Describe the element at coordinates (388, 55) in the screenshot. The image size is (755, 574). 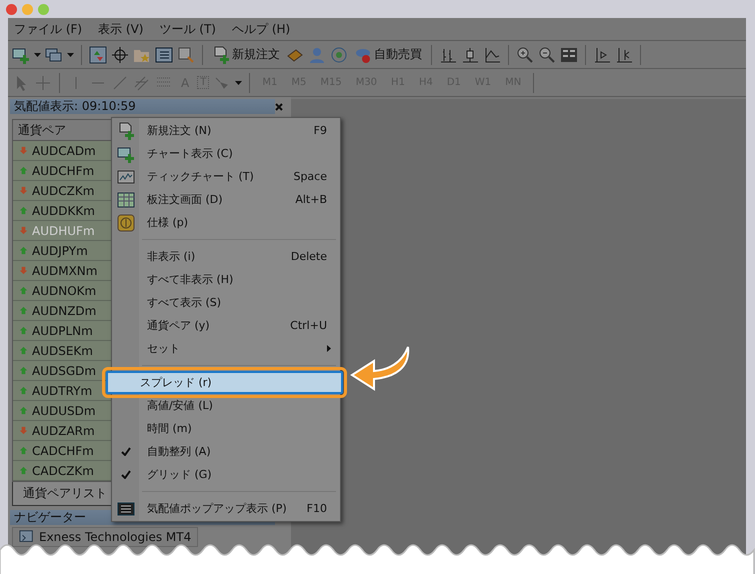
I see `auto-trading-button: 自動売買` at that location.